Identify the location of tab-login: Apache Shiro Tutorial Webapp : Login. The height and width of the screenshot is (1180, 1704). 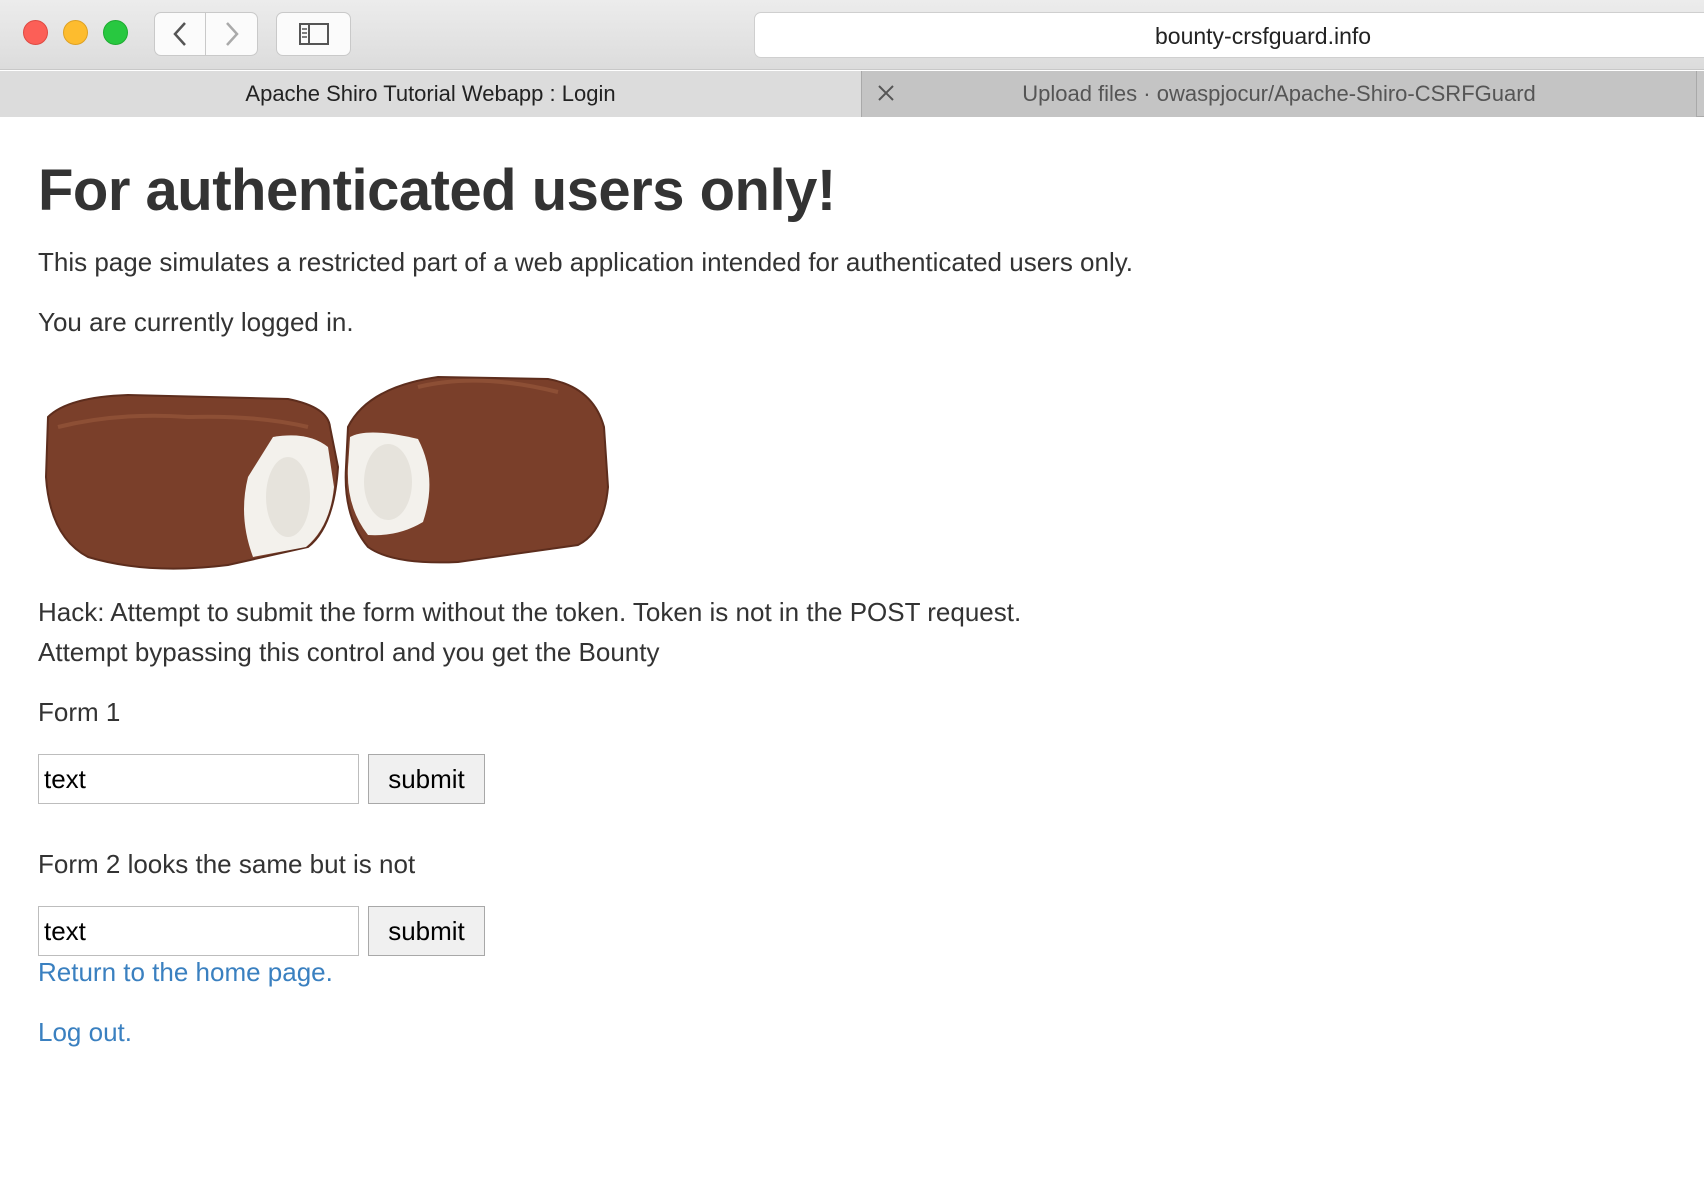
(431, 94).